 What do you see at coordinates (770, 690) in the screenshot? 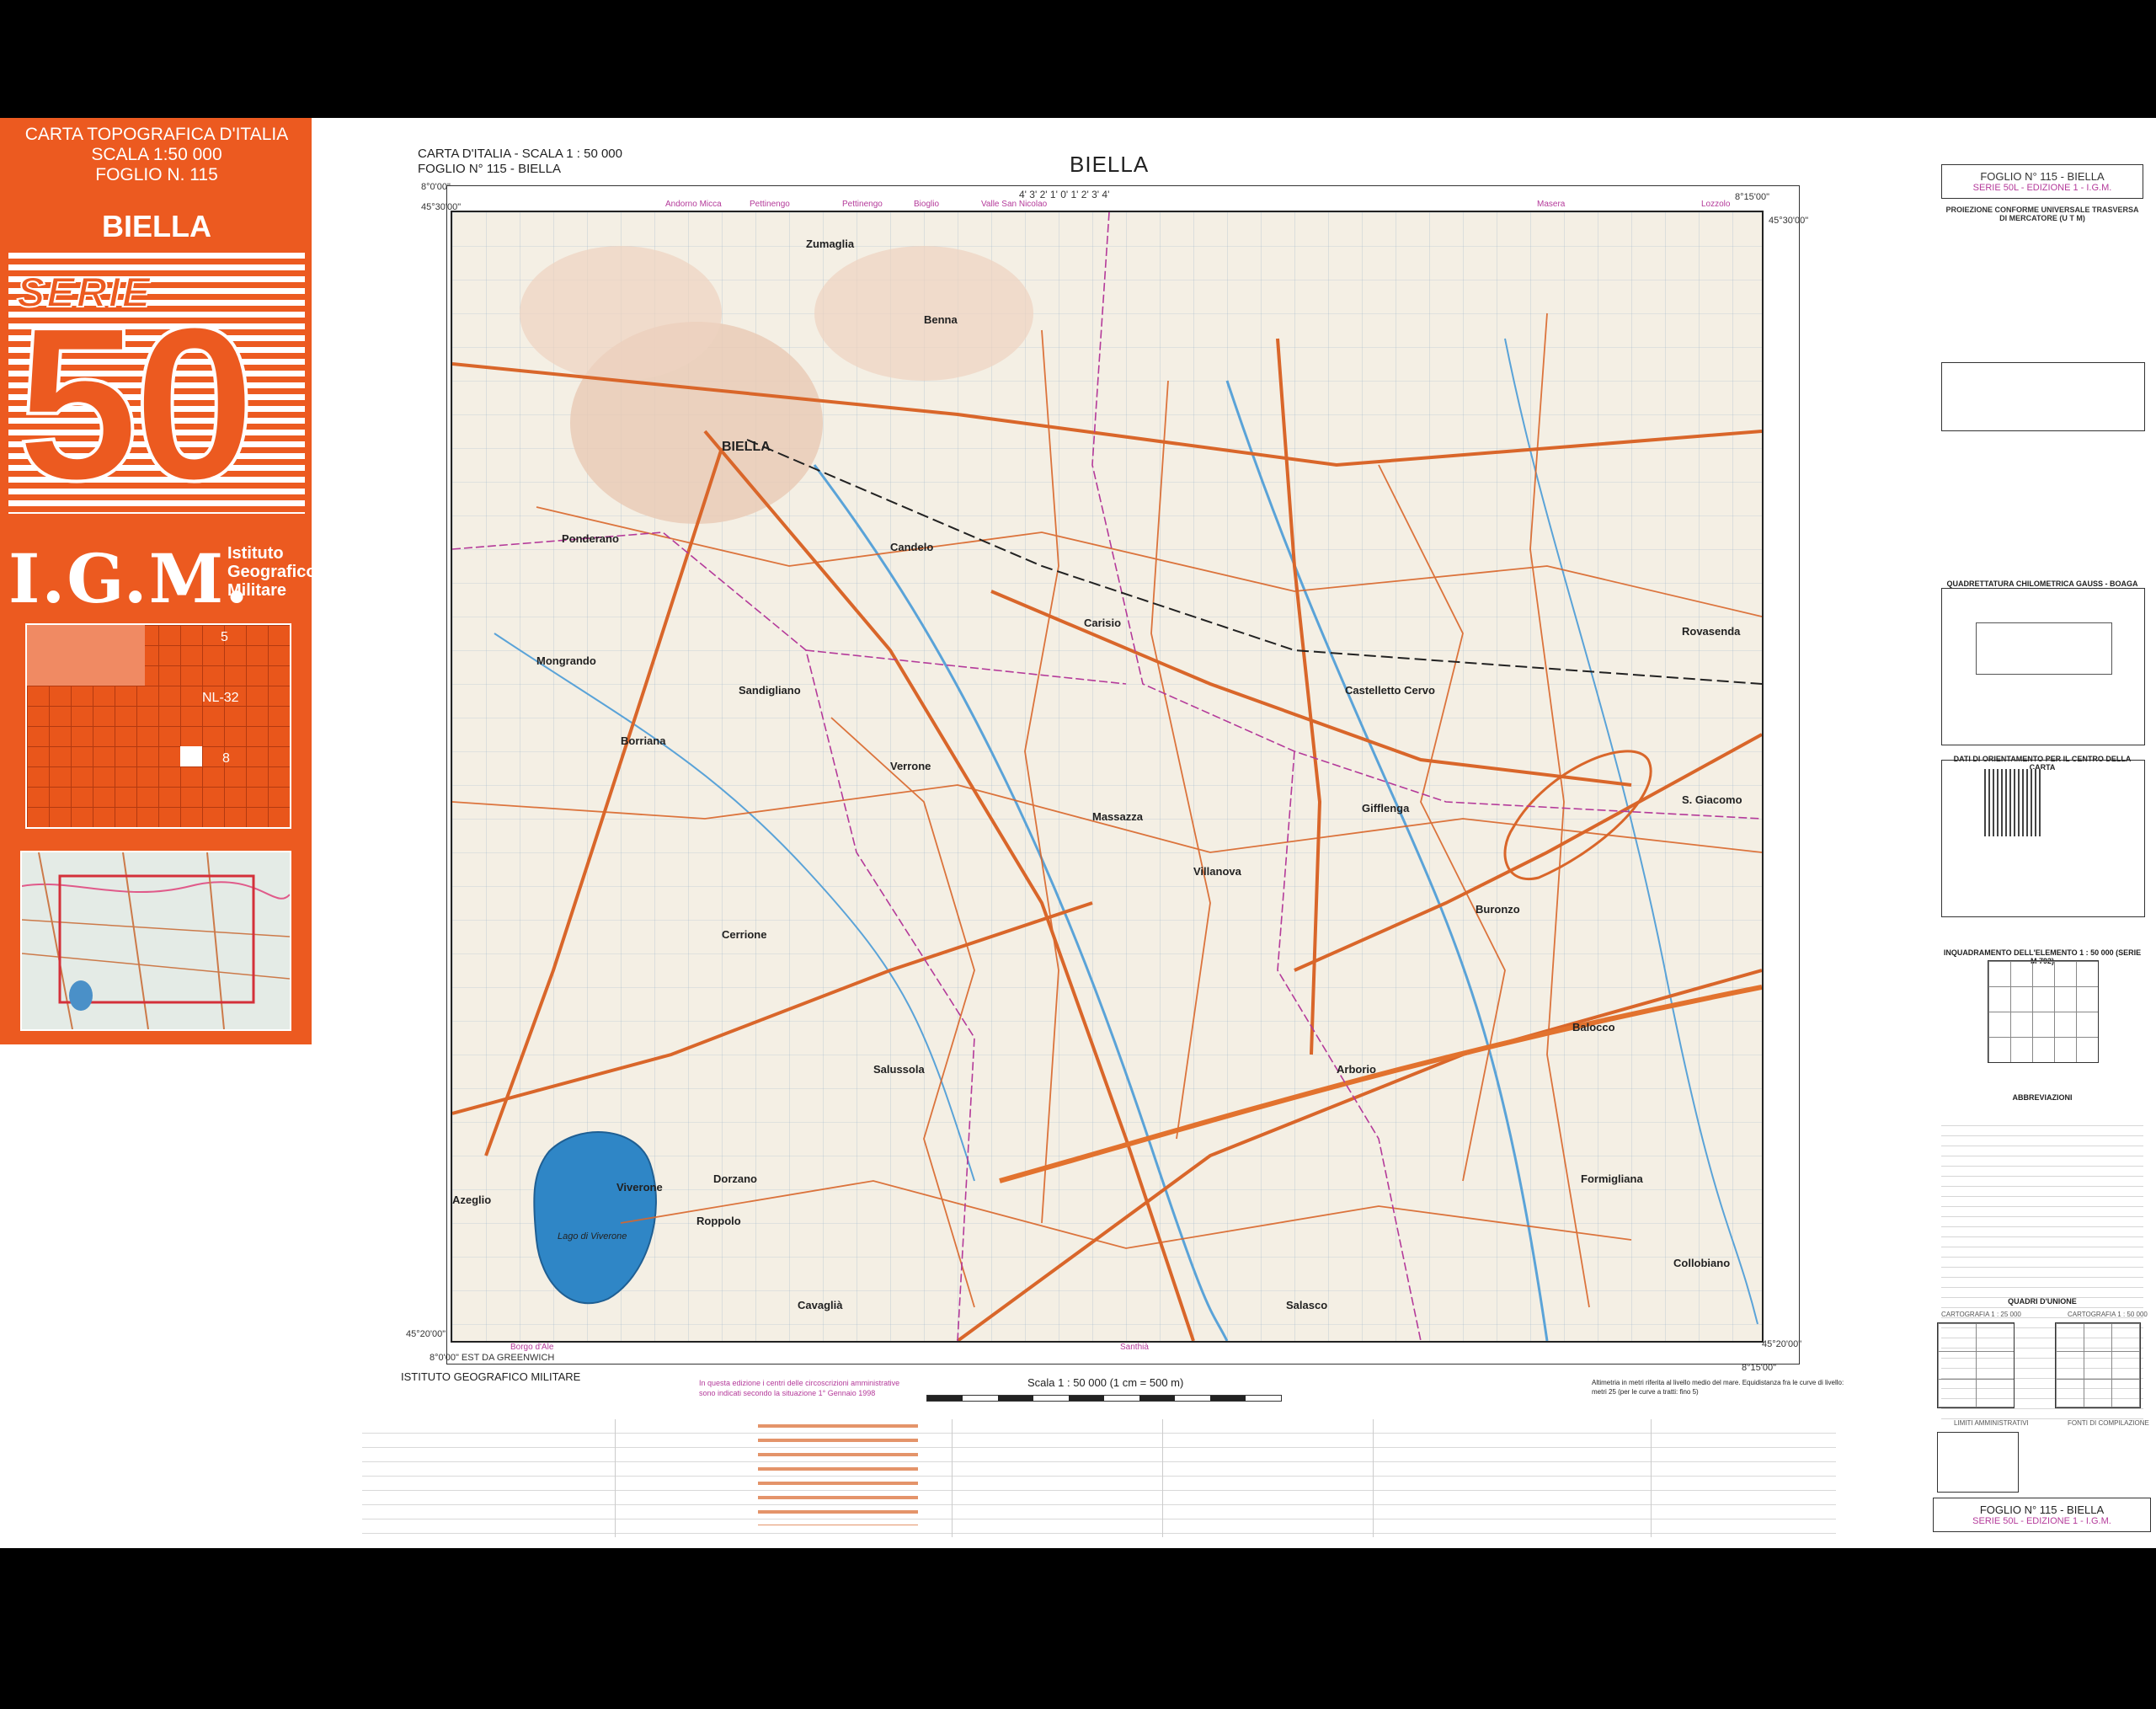
I see `place-label: Sandigliano` at bounding box center [770, 690].